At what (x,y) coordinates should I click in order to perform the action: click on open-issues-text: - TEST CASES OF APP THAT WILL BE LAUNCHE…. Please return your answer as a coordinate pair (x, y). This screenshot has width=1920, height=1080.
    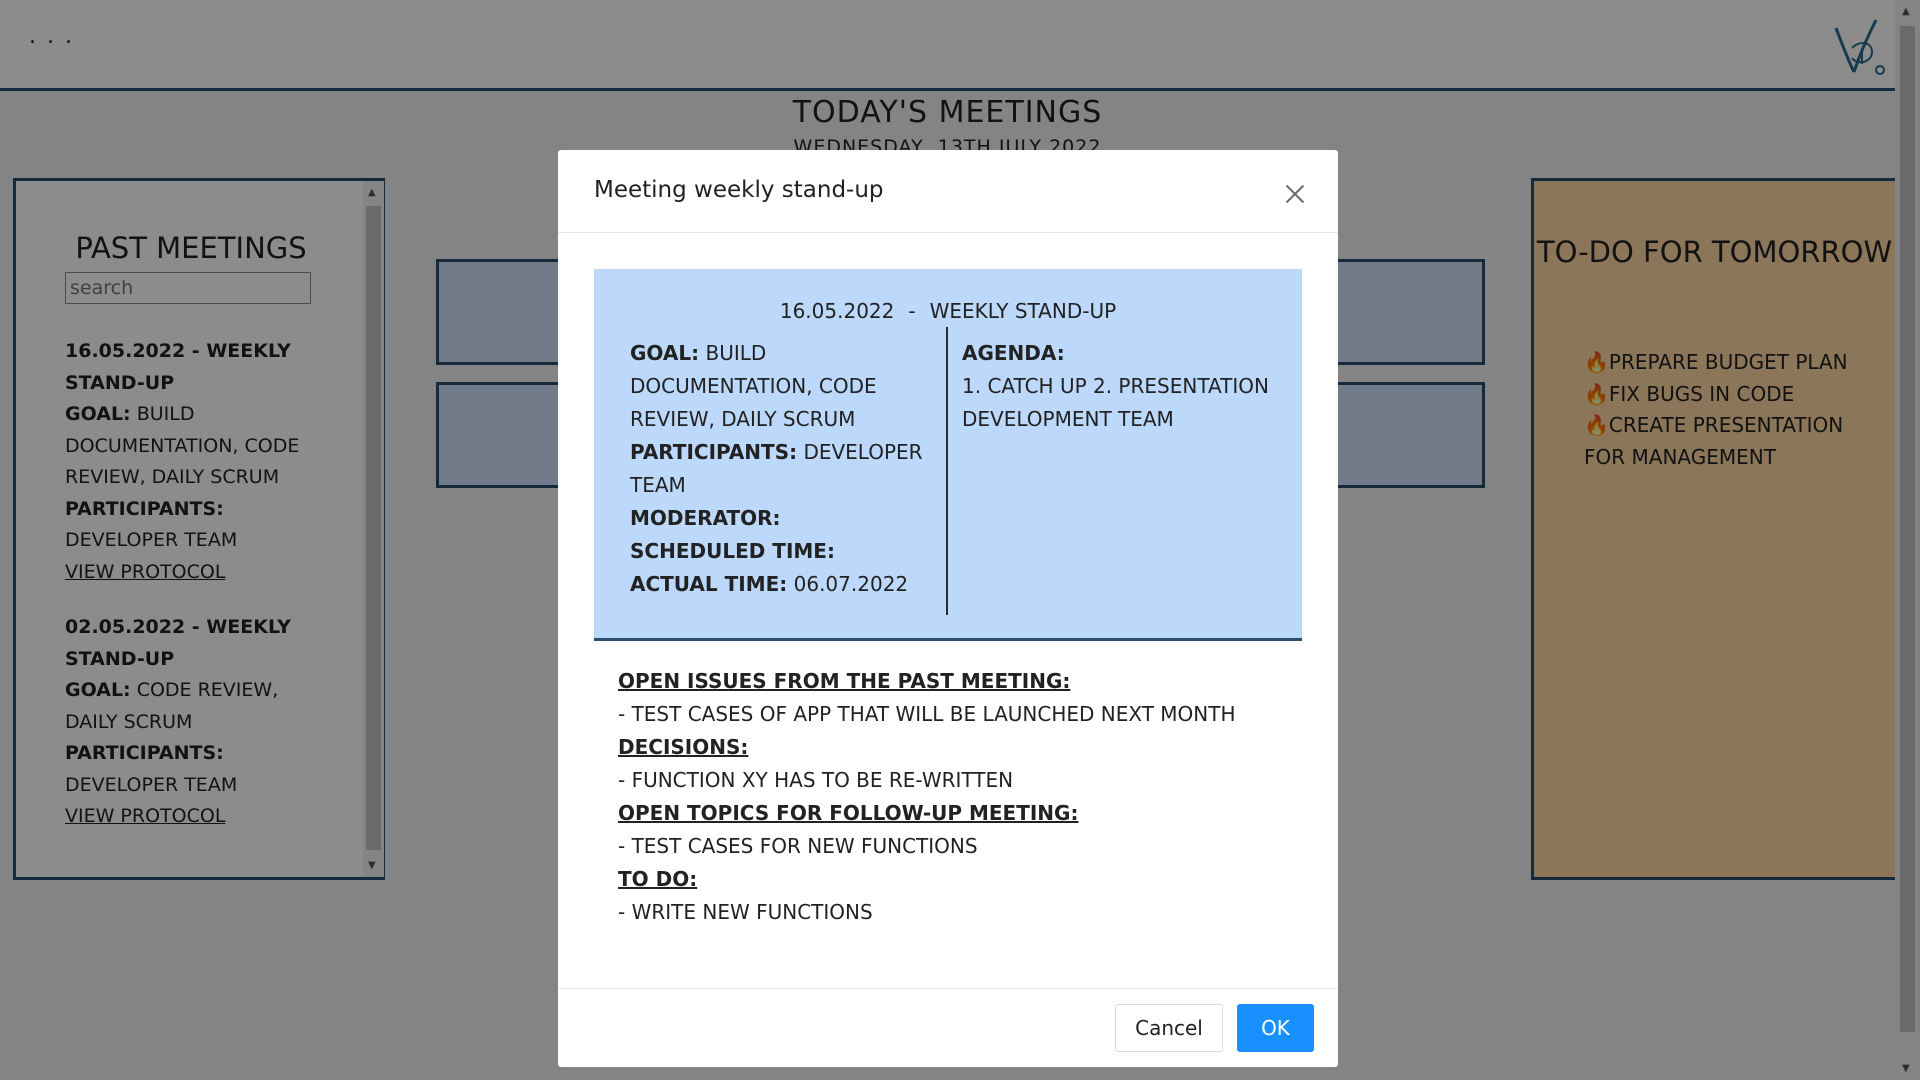
    Looking at the image, I should click on (927, 714).